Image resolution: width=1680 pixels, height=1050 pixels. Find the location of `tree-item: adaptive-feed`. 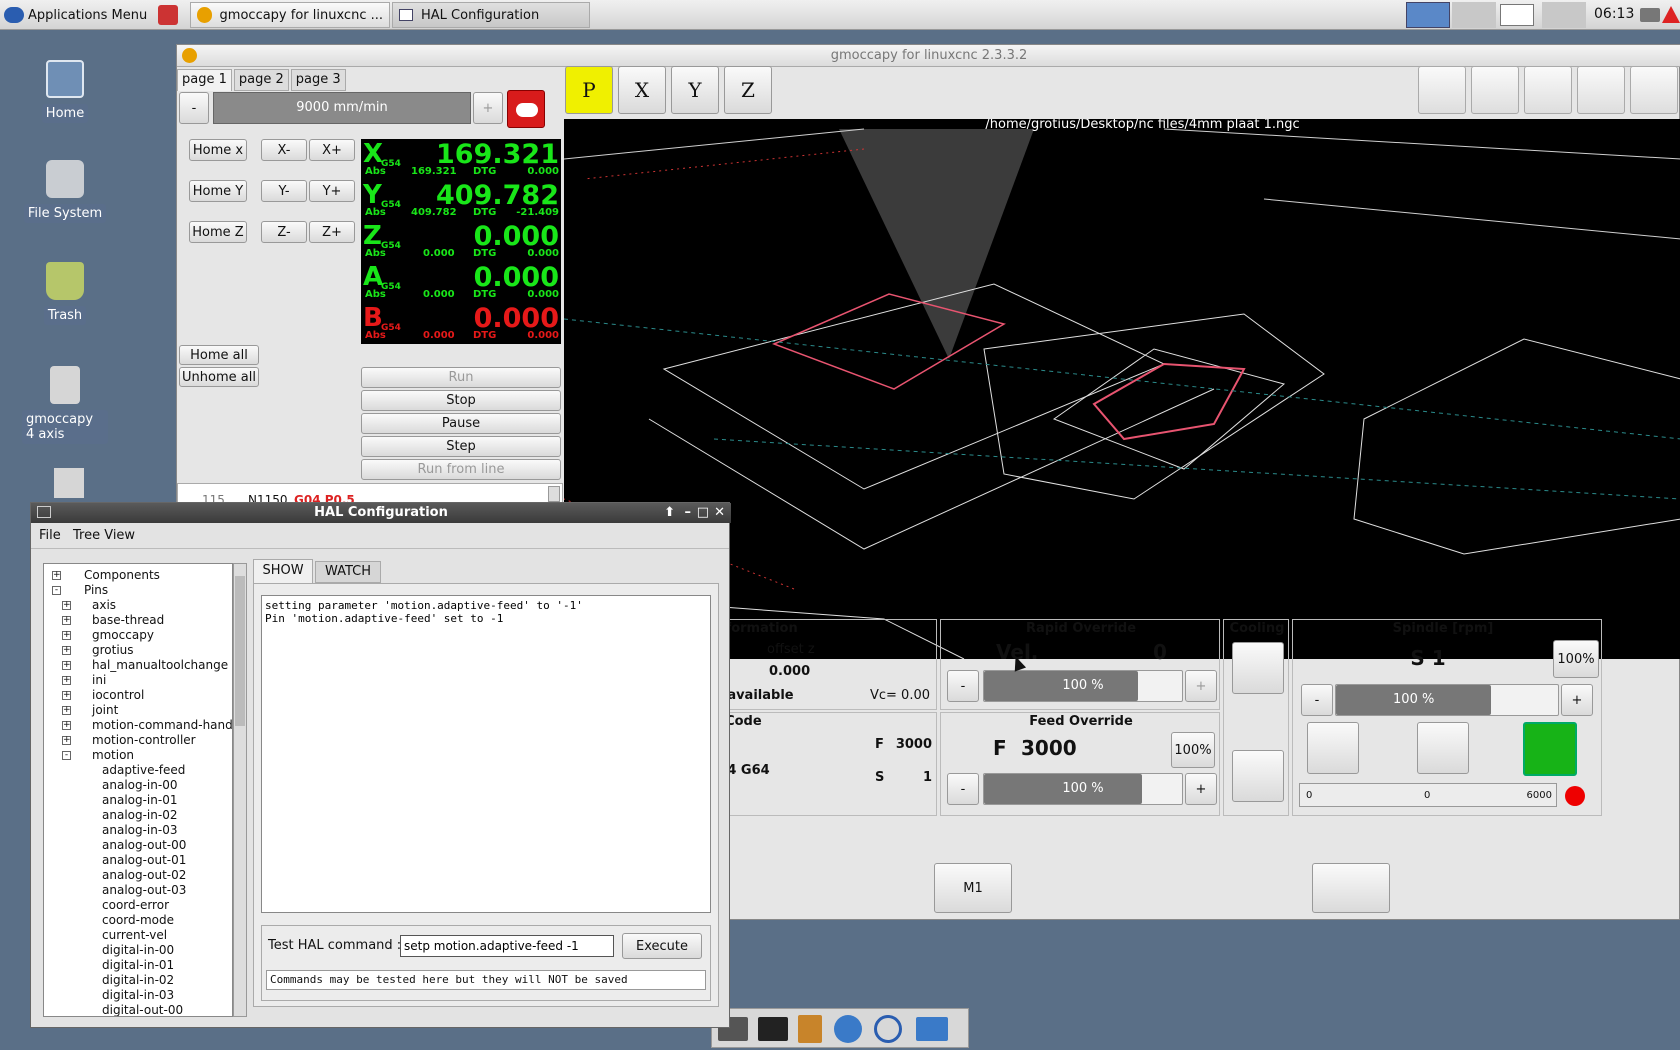

tree-item: adaptive-feed is located at coordinates (143, 770).